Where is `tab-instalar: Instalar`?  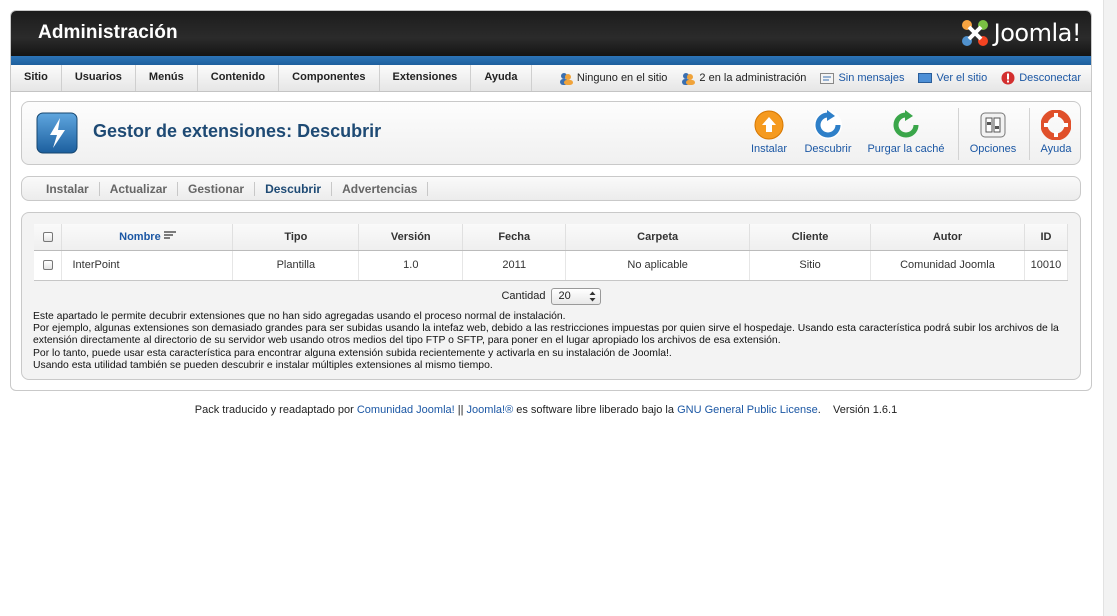 tab-instalar: Instalar is located at coordinates (68, 188).